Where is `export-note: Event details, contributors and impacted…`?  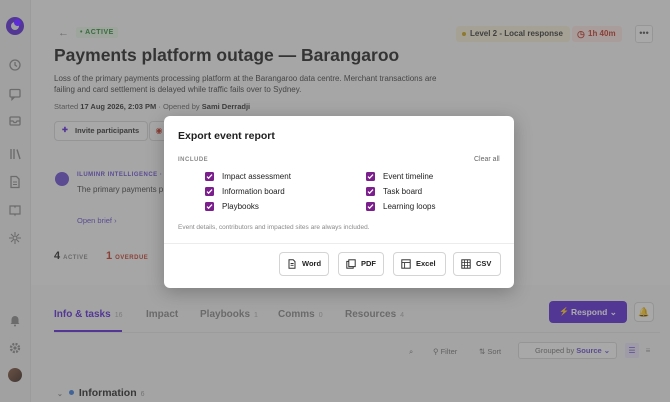 export-note: Event details, contributors and impacted… is located at coordinates (274, 227).